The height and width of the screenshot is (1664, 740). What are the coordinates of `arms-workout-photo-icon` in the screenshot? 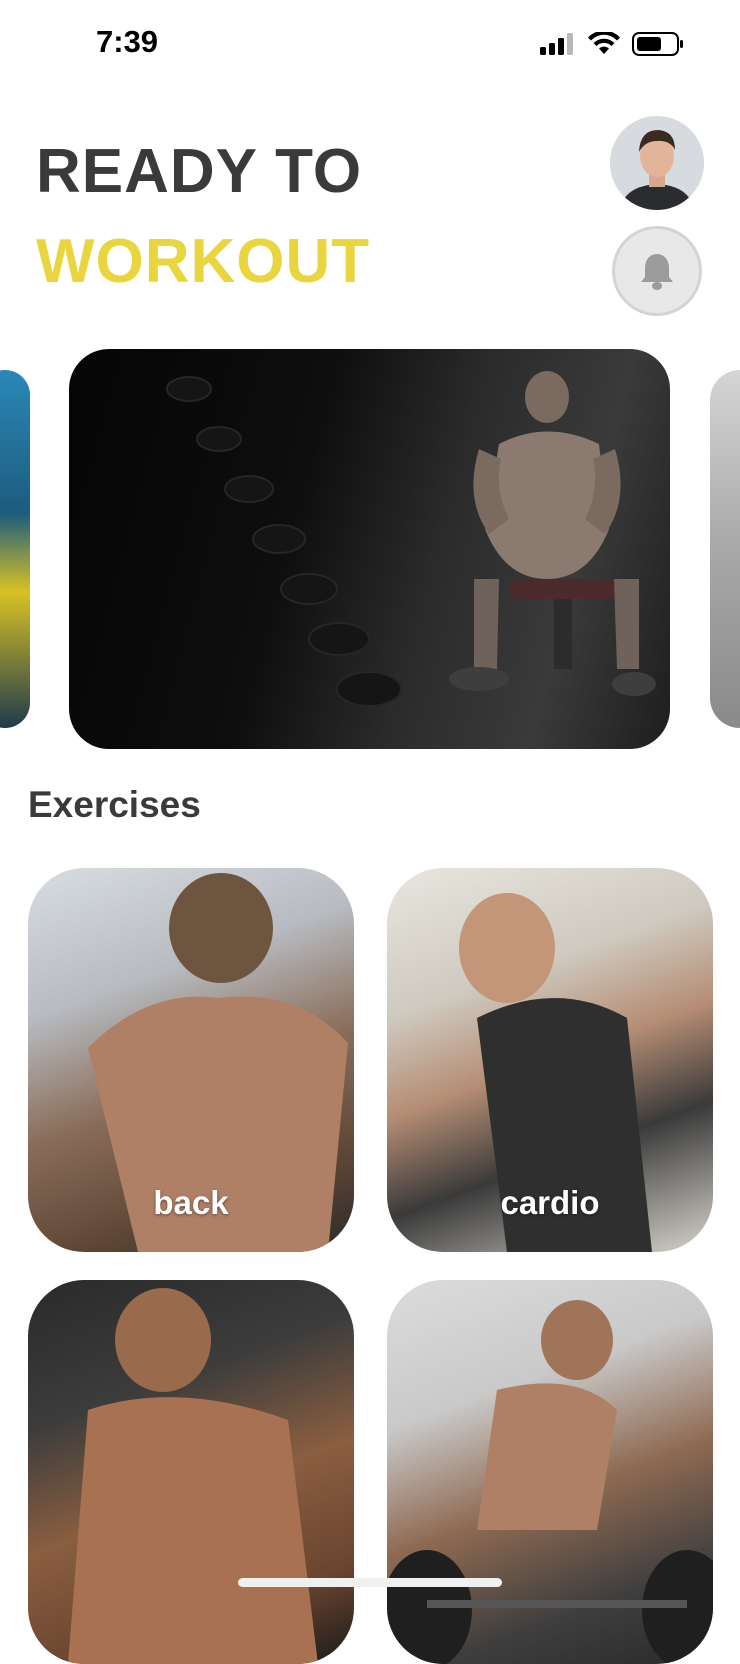 It's located at (193, 1476).